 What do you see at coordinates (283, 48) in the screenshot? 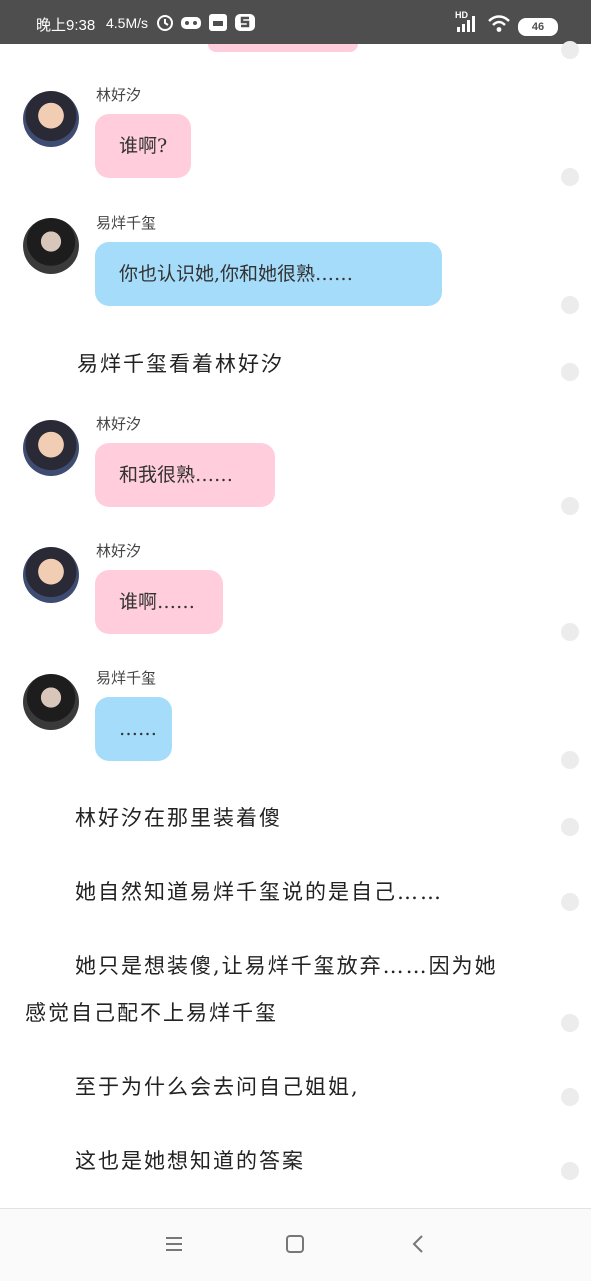
I see `previous-bubble-edge` at bounding box center [283, 48].